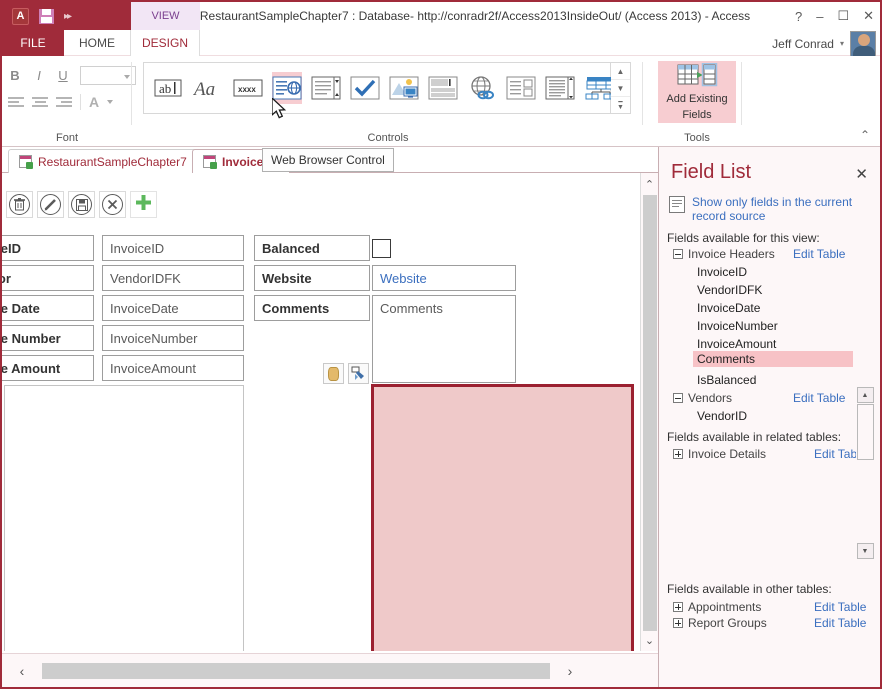 Image resolution: width=882 pixels, height=689 pixels. I want to click on field-list-scroll-up-button: ▲, so click(865, 395).